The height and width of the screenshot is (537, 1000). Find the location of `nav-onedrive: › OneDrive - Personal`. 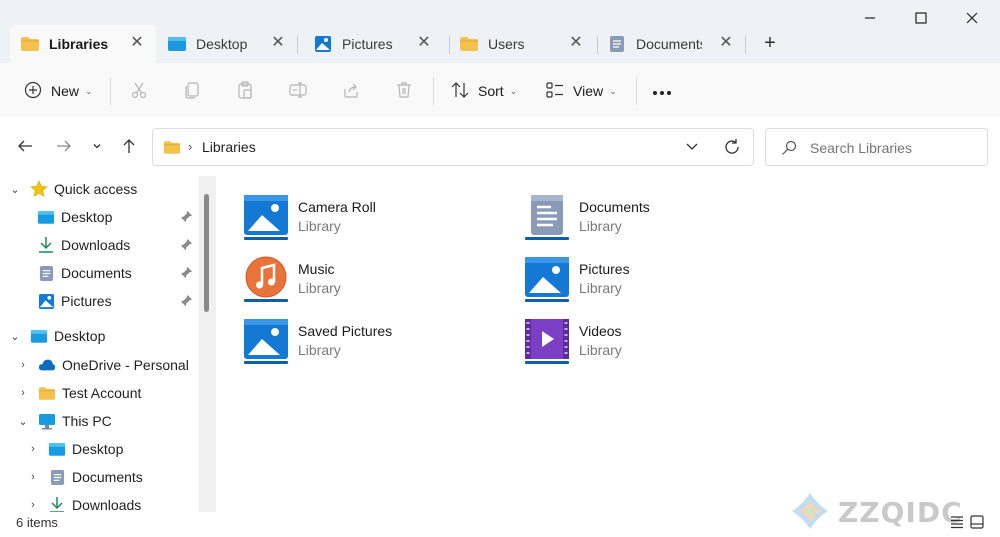

nav-onedrive: › OneDrive - Personal is located at coordinates (102, 365).